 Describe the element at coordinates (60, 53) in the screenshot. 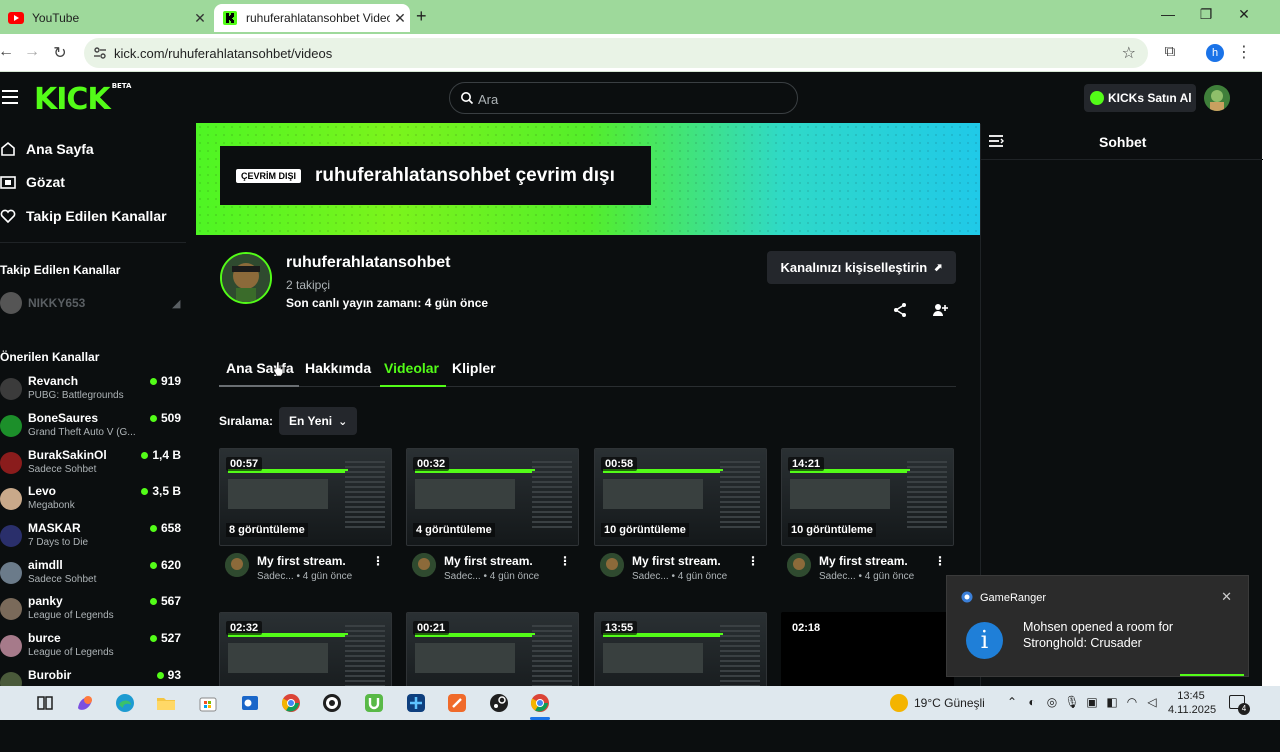

I see `reload-icon: ↻` at that location.